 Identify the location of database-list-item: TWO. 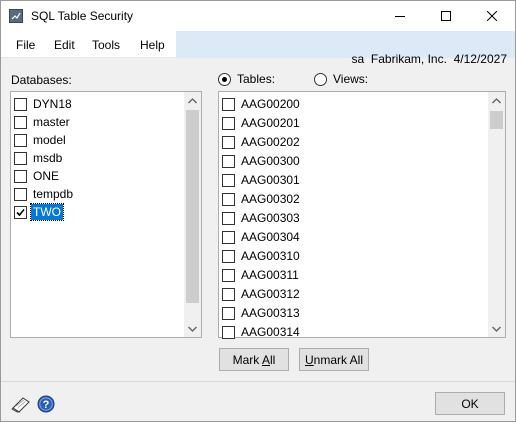
(39, 212).